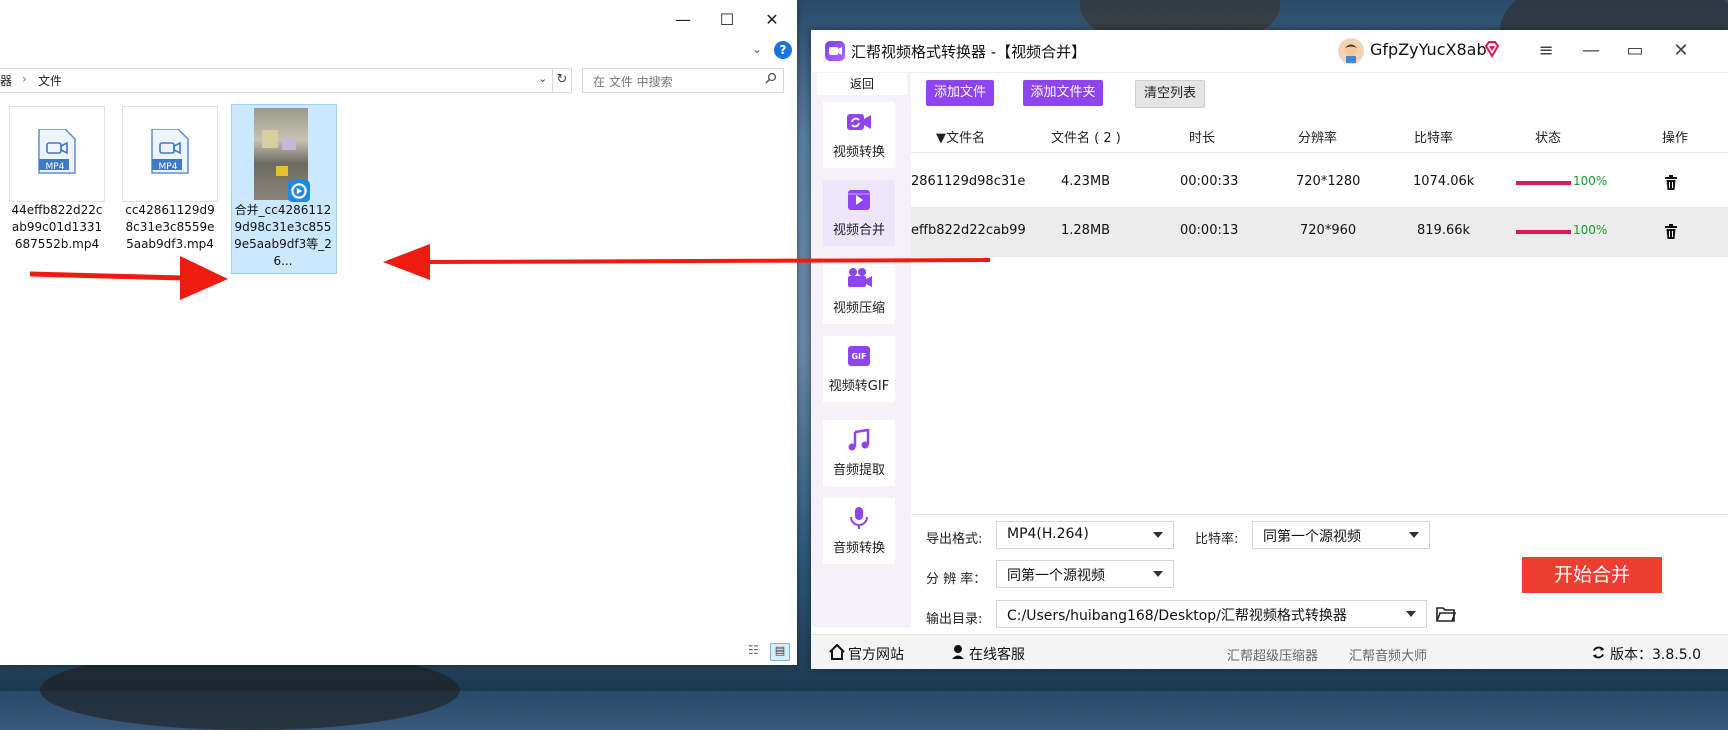 Image resolution: width=1728 pixels, height=730 pixels. I want to click on file-name: cc42861129d98c31e3c8559e5aab9df3.mp4, so click(170, 227).